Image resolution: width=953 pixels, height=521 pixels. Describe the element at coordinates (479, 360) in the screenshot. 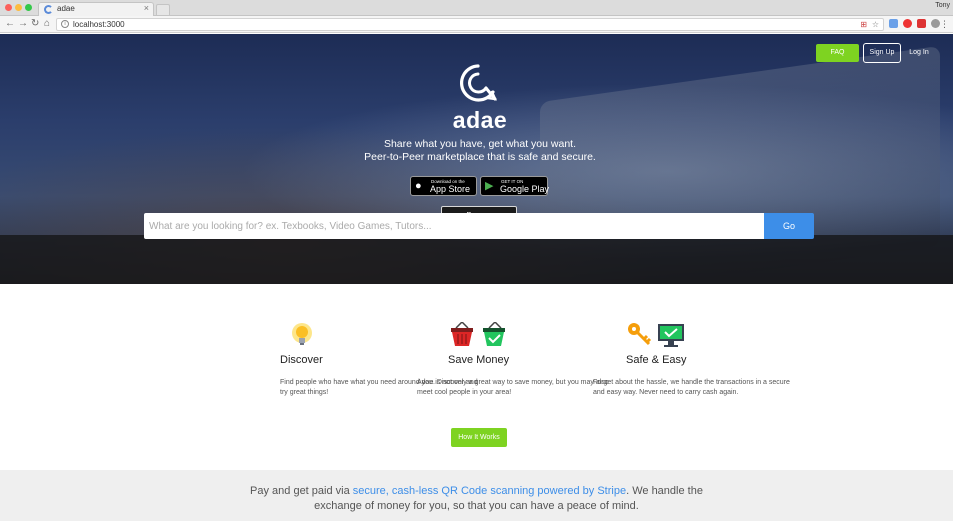

I see `feature-title: Save Money` at that location.